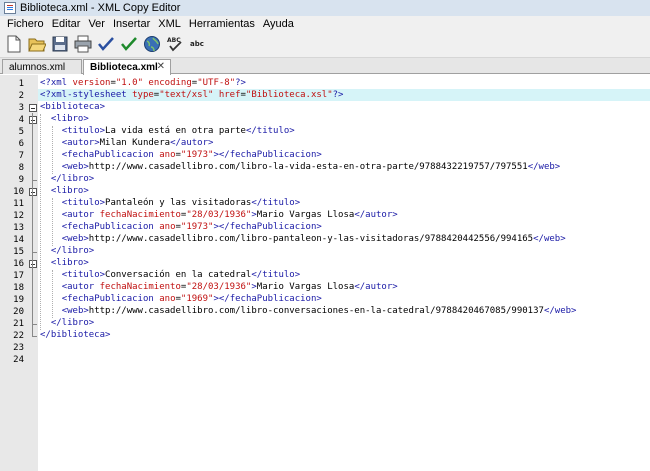 Image resolution: width=650 pixels, height=471 pixels. What do you see at coordinates (60, 44) in the screenshot?
I see `save-icon` at bounding box center [60, 44].